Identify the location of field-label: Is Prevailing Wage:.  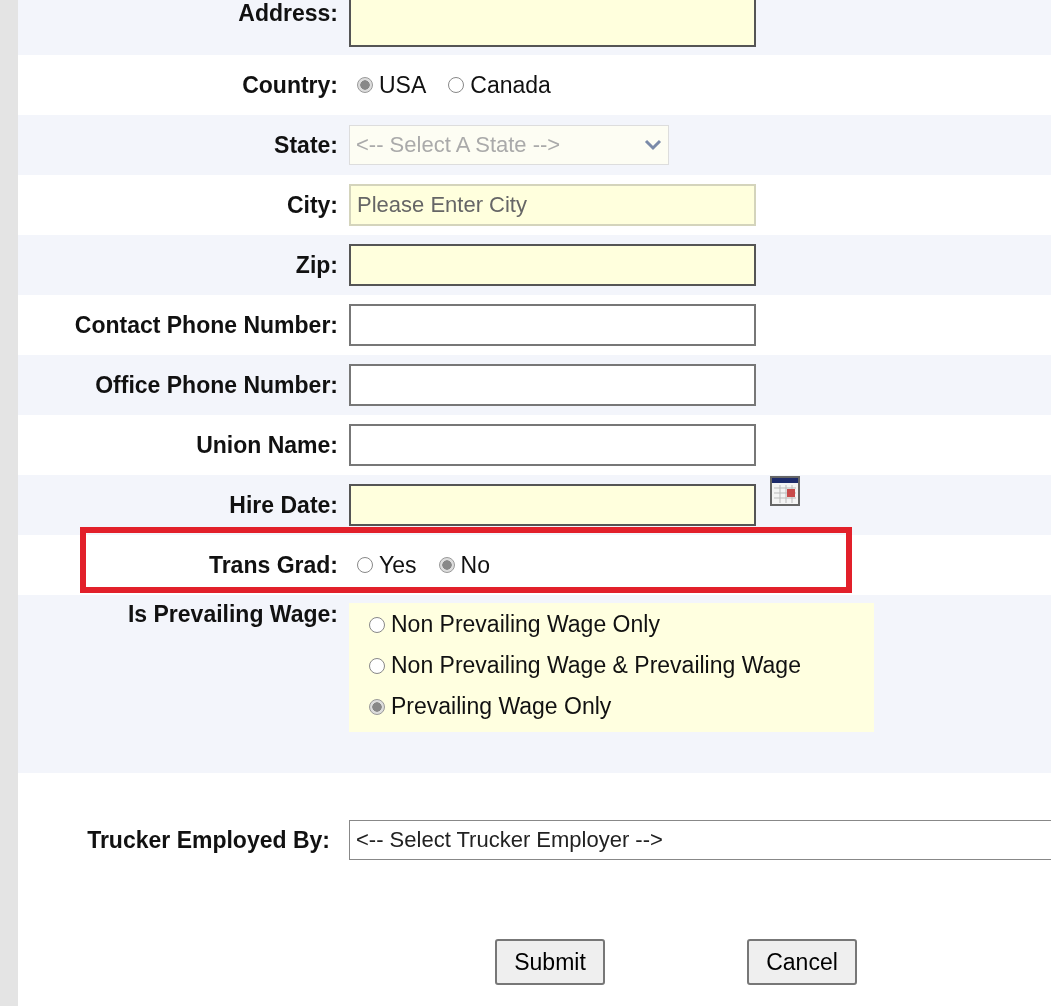
(232, 614).